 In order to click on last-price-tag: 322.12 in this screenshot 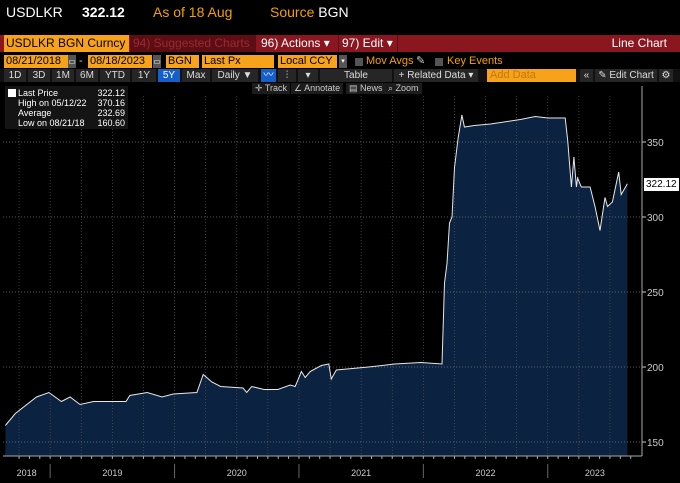, I will do `click(661, 184)`.